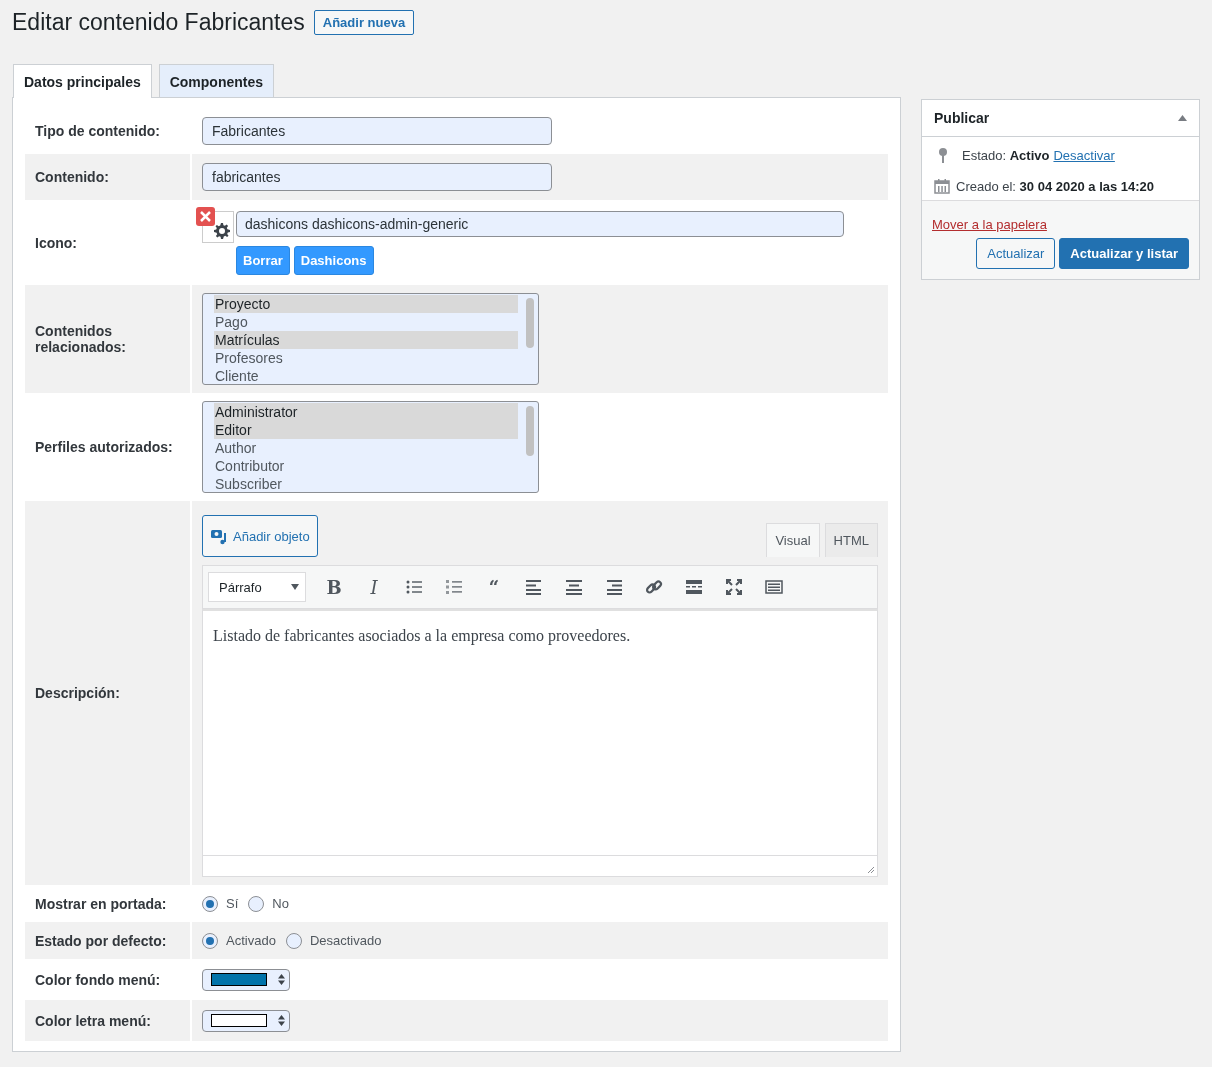 The height and width of the screenshot is (1067, 1212). Describe the element at coordinates (534, 587) in the screenshot. I see `align-left-icon` at that location.